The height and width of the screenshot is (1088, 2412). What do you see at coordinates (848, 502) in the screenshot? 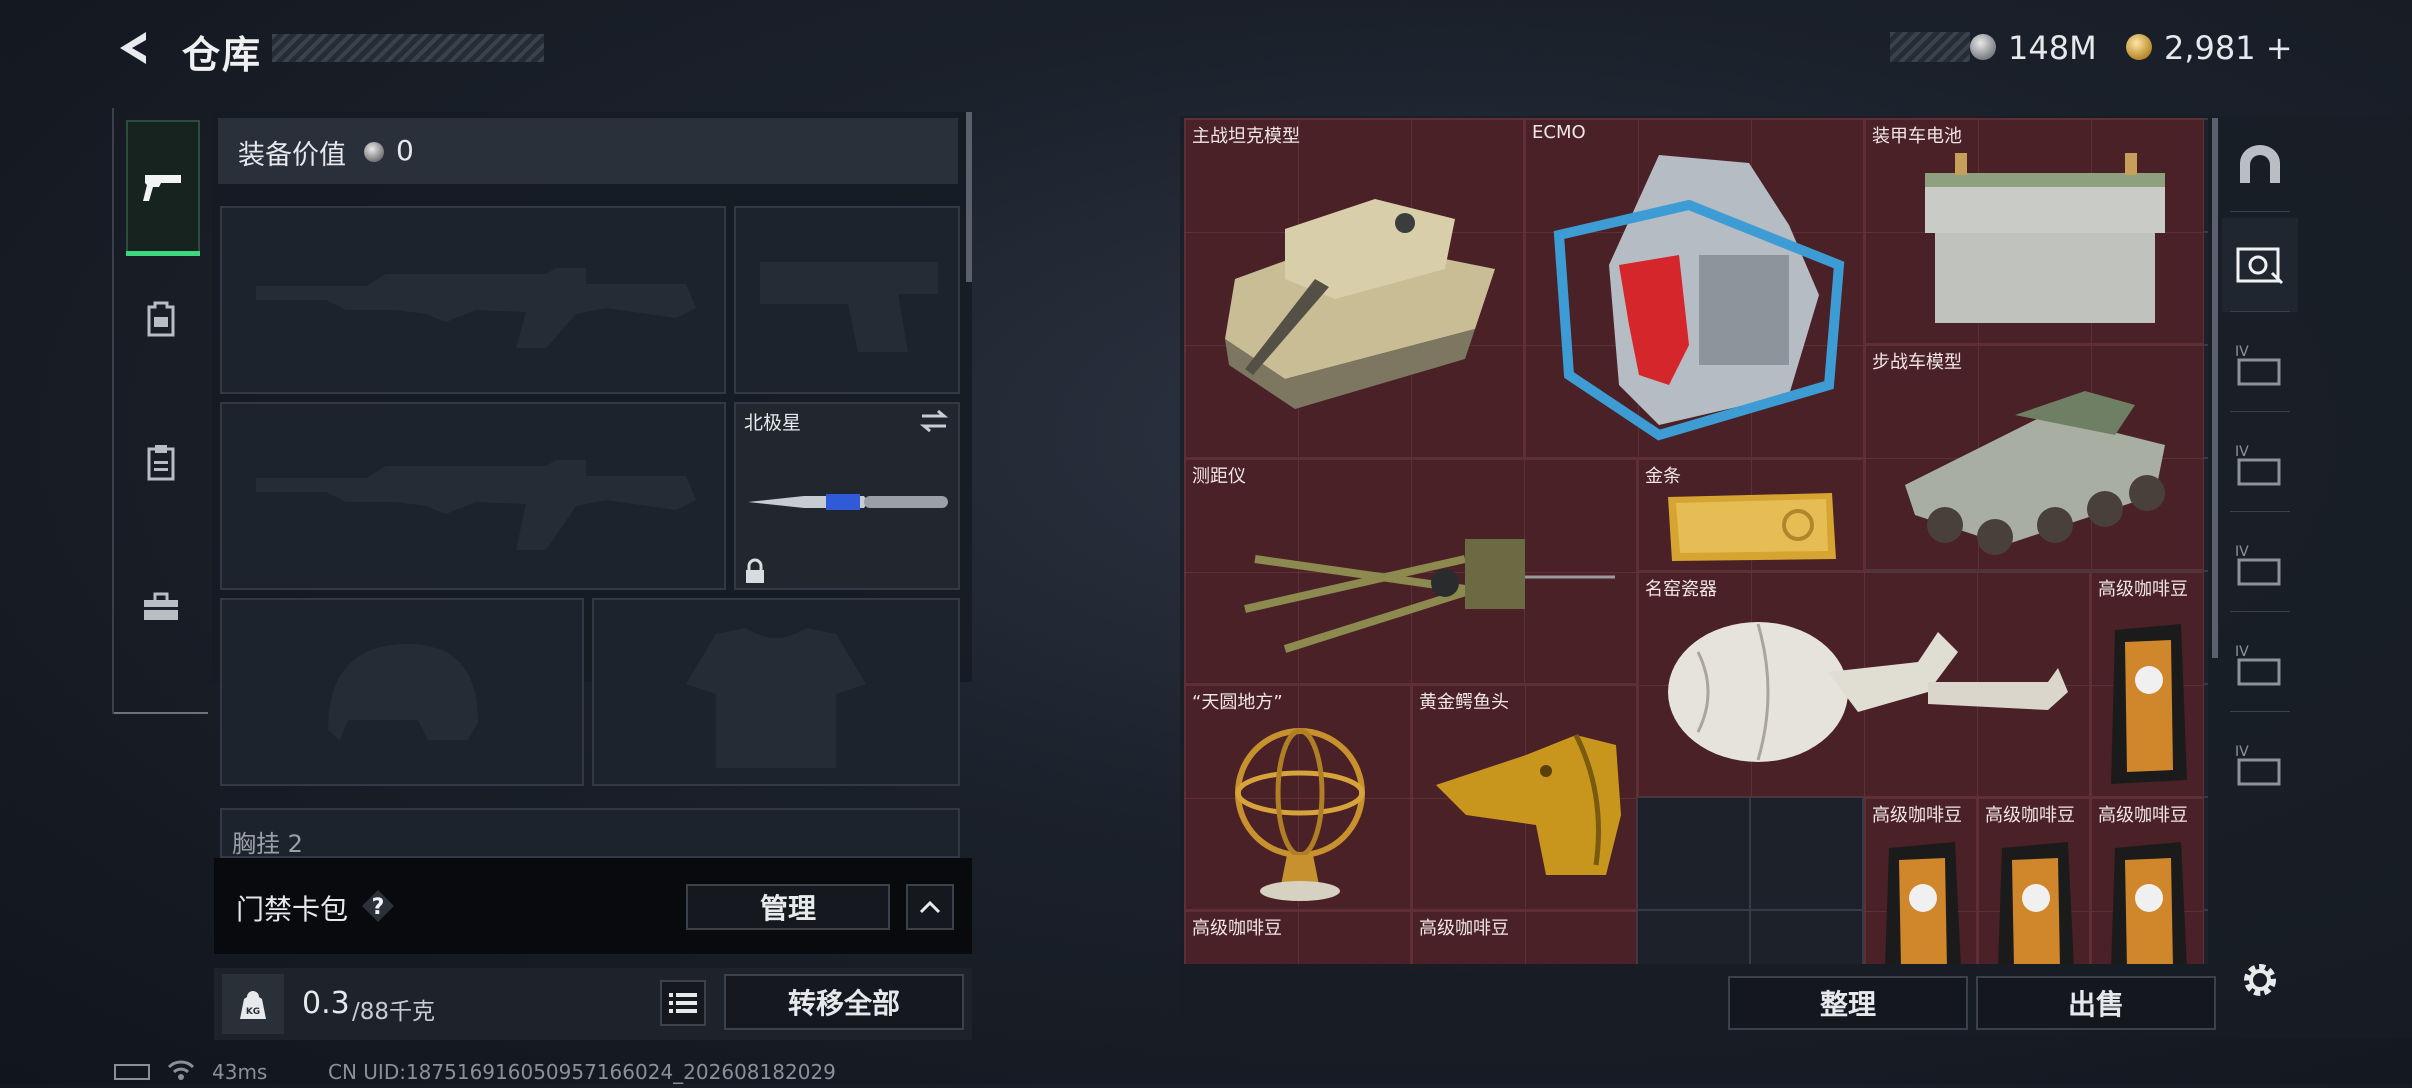
I see `knife-icon` at bounding box center [848, 502].